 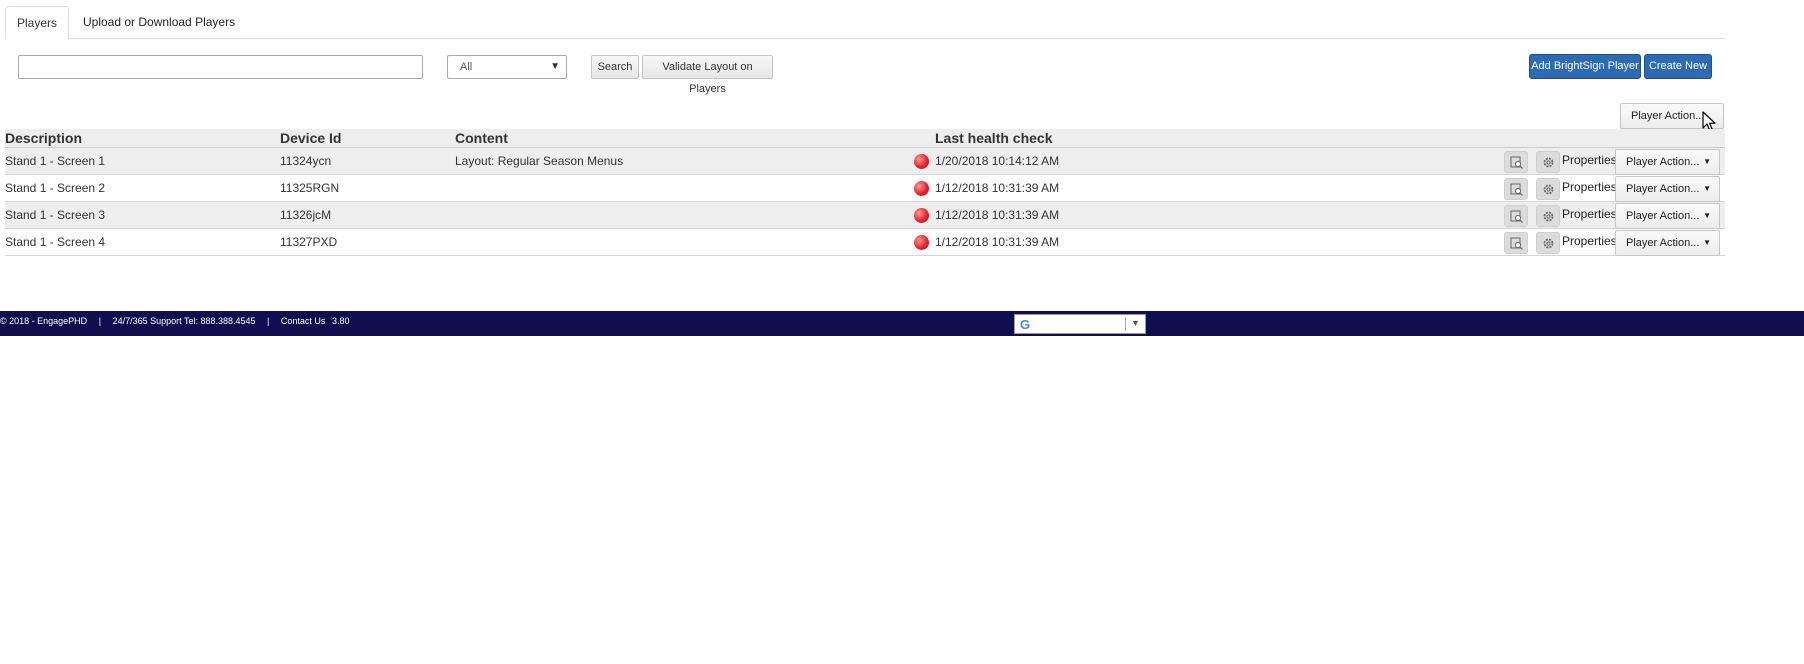 What do you see at coordinates (507, 67) in the screenshot?
I see `filter-select: All ▼` at bounding box center [507, 67].